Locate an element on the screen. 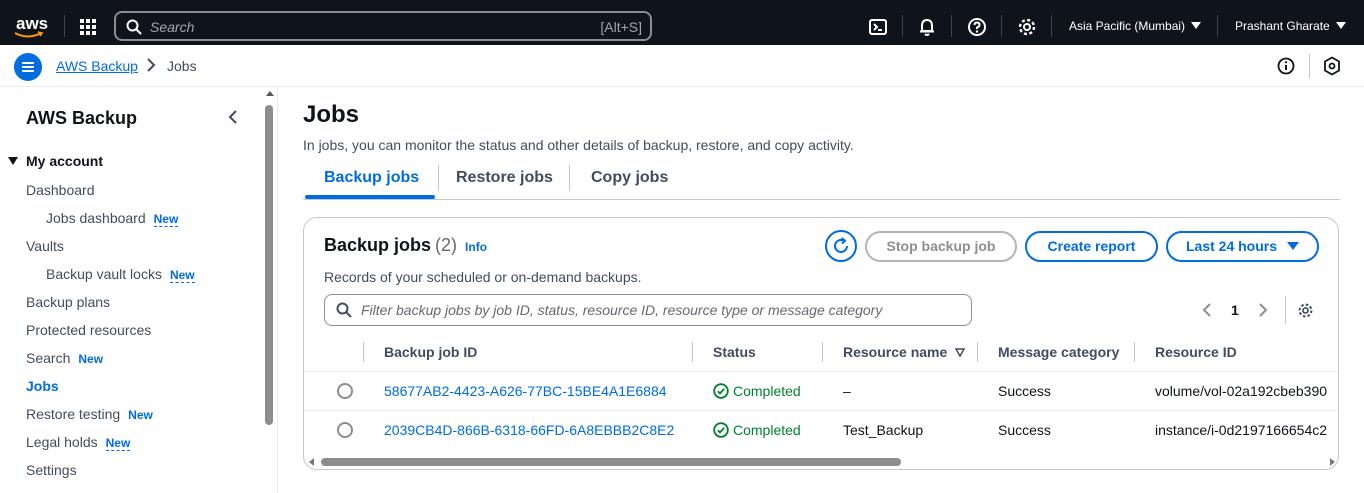 The width and height of the screenshot is (1364, 493). sidebar-item-vaults: Vaults is located at coordinates (45, 246).